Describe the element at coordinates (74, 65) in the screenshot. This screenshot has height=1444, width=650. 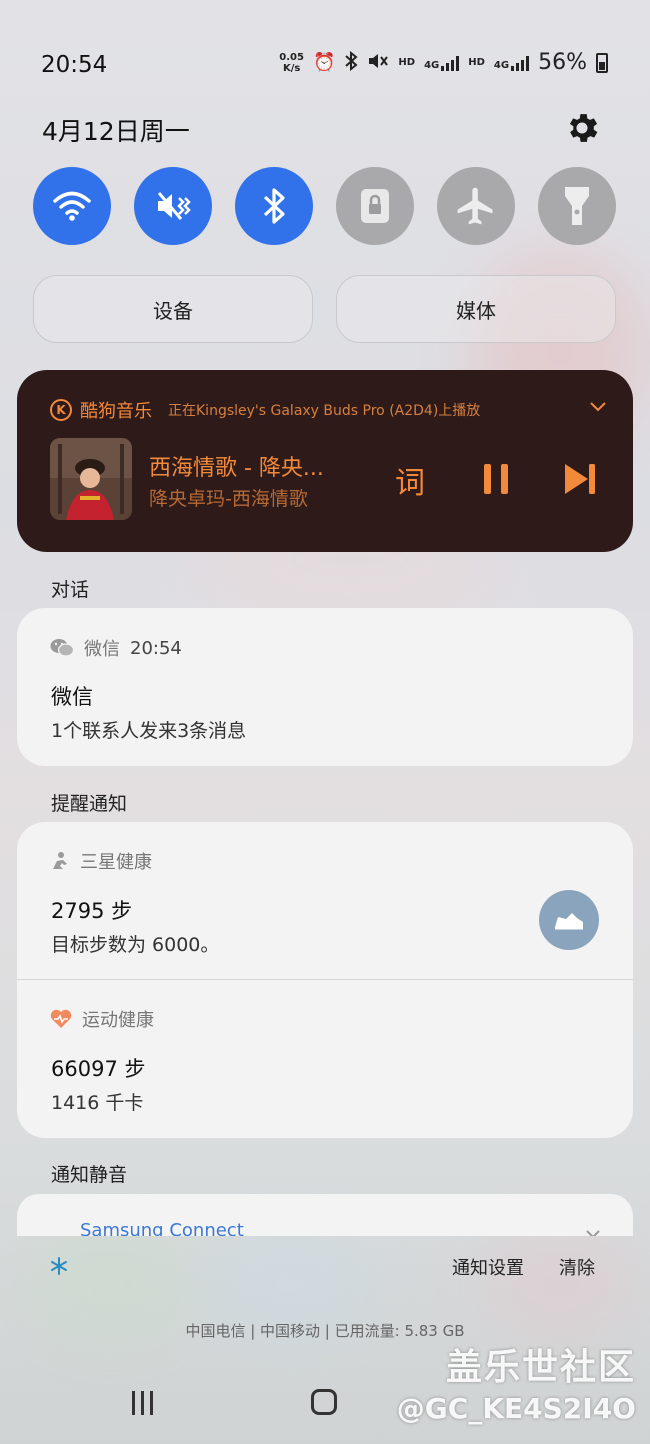
I see `status-time: 20:54` at that location.